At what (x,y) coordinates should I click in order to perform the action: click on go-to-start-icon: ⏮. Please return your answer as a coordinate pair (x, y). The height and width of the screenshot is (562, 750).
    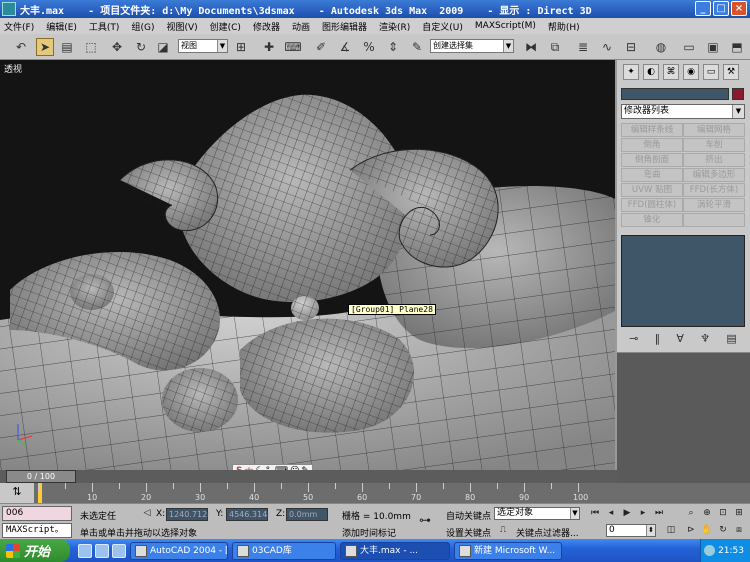
    Looking at the image, I should click on (595, 513).